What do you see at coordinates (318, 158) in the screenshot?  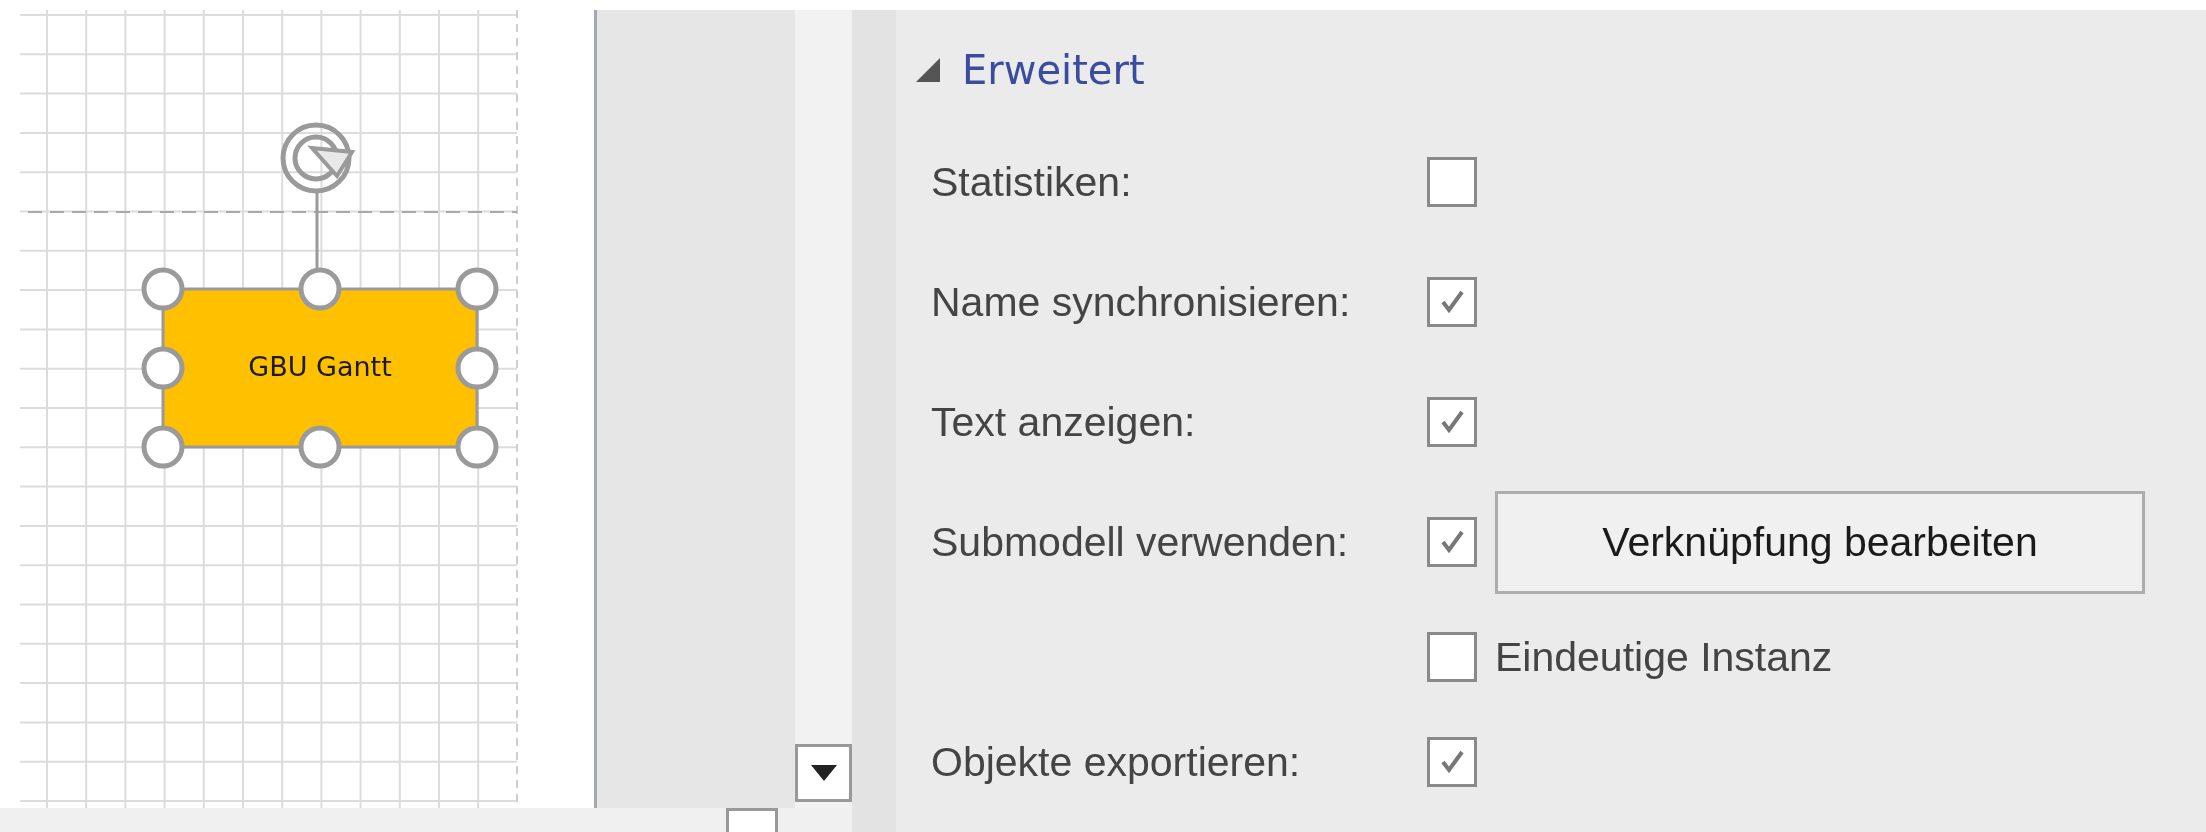 I see `rotate-handle-icon` at bounding box center [318, 158].